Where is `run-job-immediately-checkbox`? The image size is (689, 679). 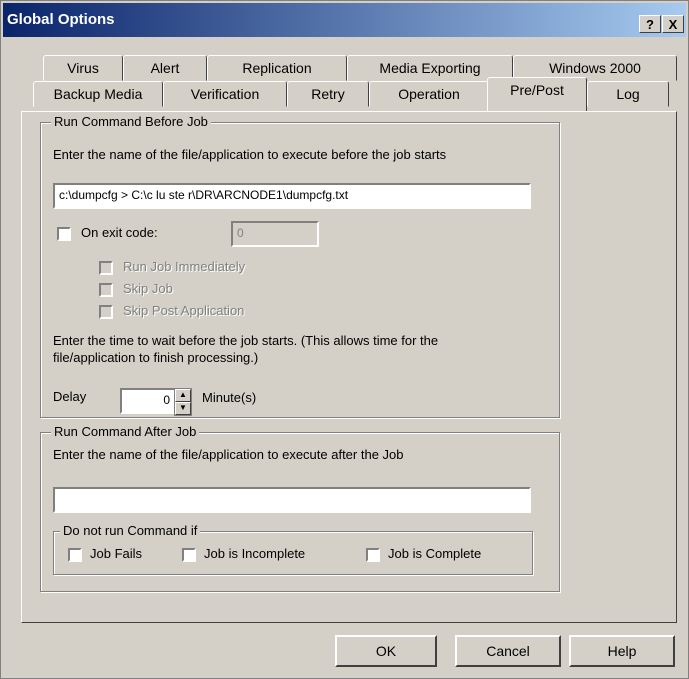
run-job-immediately-checkbox is located at coordinates (106, 268).